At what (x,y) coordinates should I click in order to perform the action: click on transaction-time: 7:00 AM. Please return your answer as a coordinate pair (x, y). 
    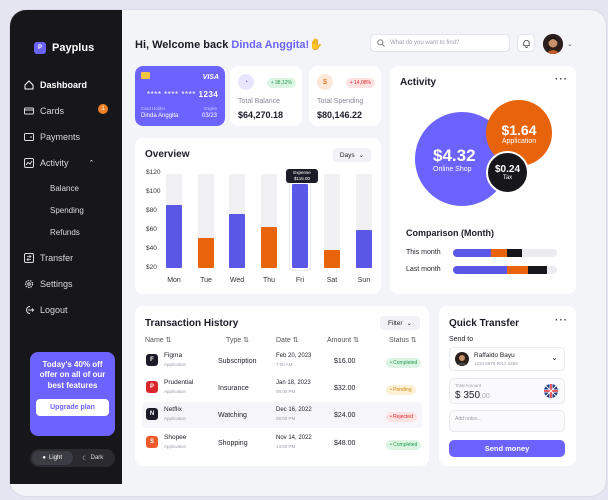
    Looking at the image, I should click on (284, 364).